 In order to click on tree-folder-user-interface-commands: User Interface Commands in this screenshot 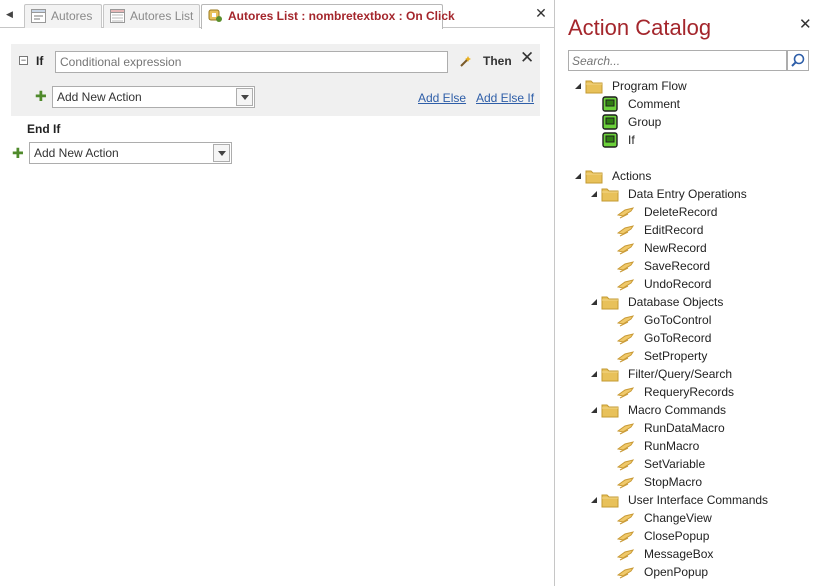, I will do `click(686, 500)`.